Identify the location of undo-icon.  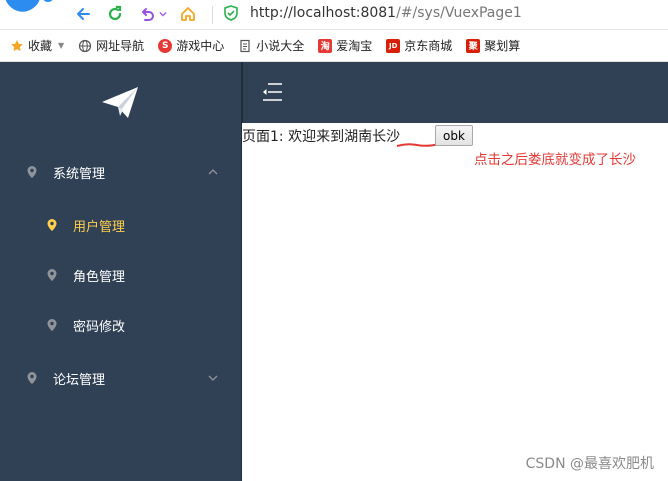
(148, 14).